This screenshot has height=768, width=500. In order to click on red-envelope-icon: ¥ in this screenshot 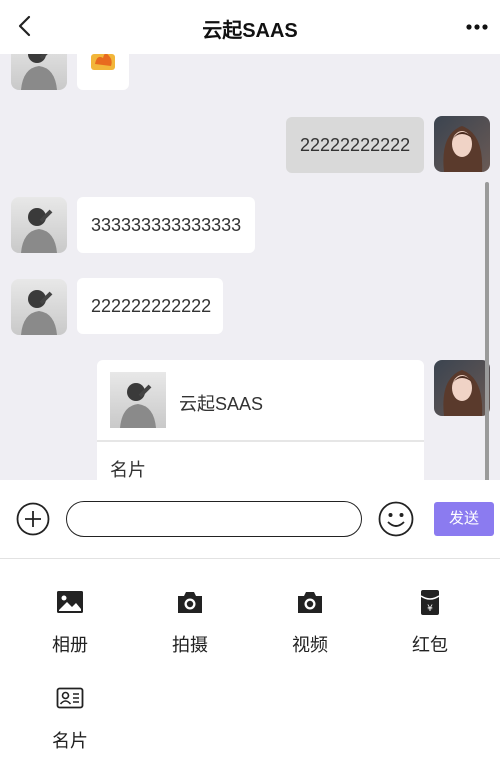, I will do `click(430, 602)`.